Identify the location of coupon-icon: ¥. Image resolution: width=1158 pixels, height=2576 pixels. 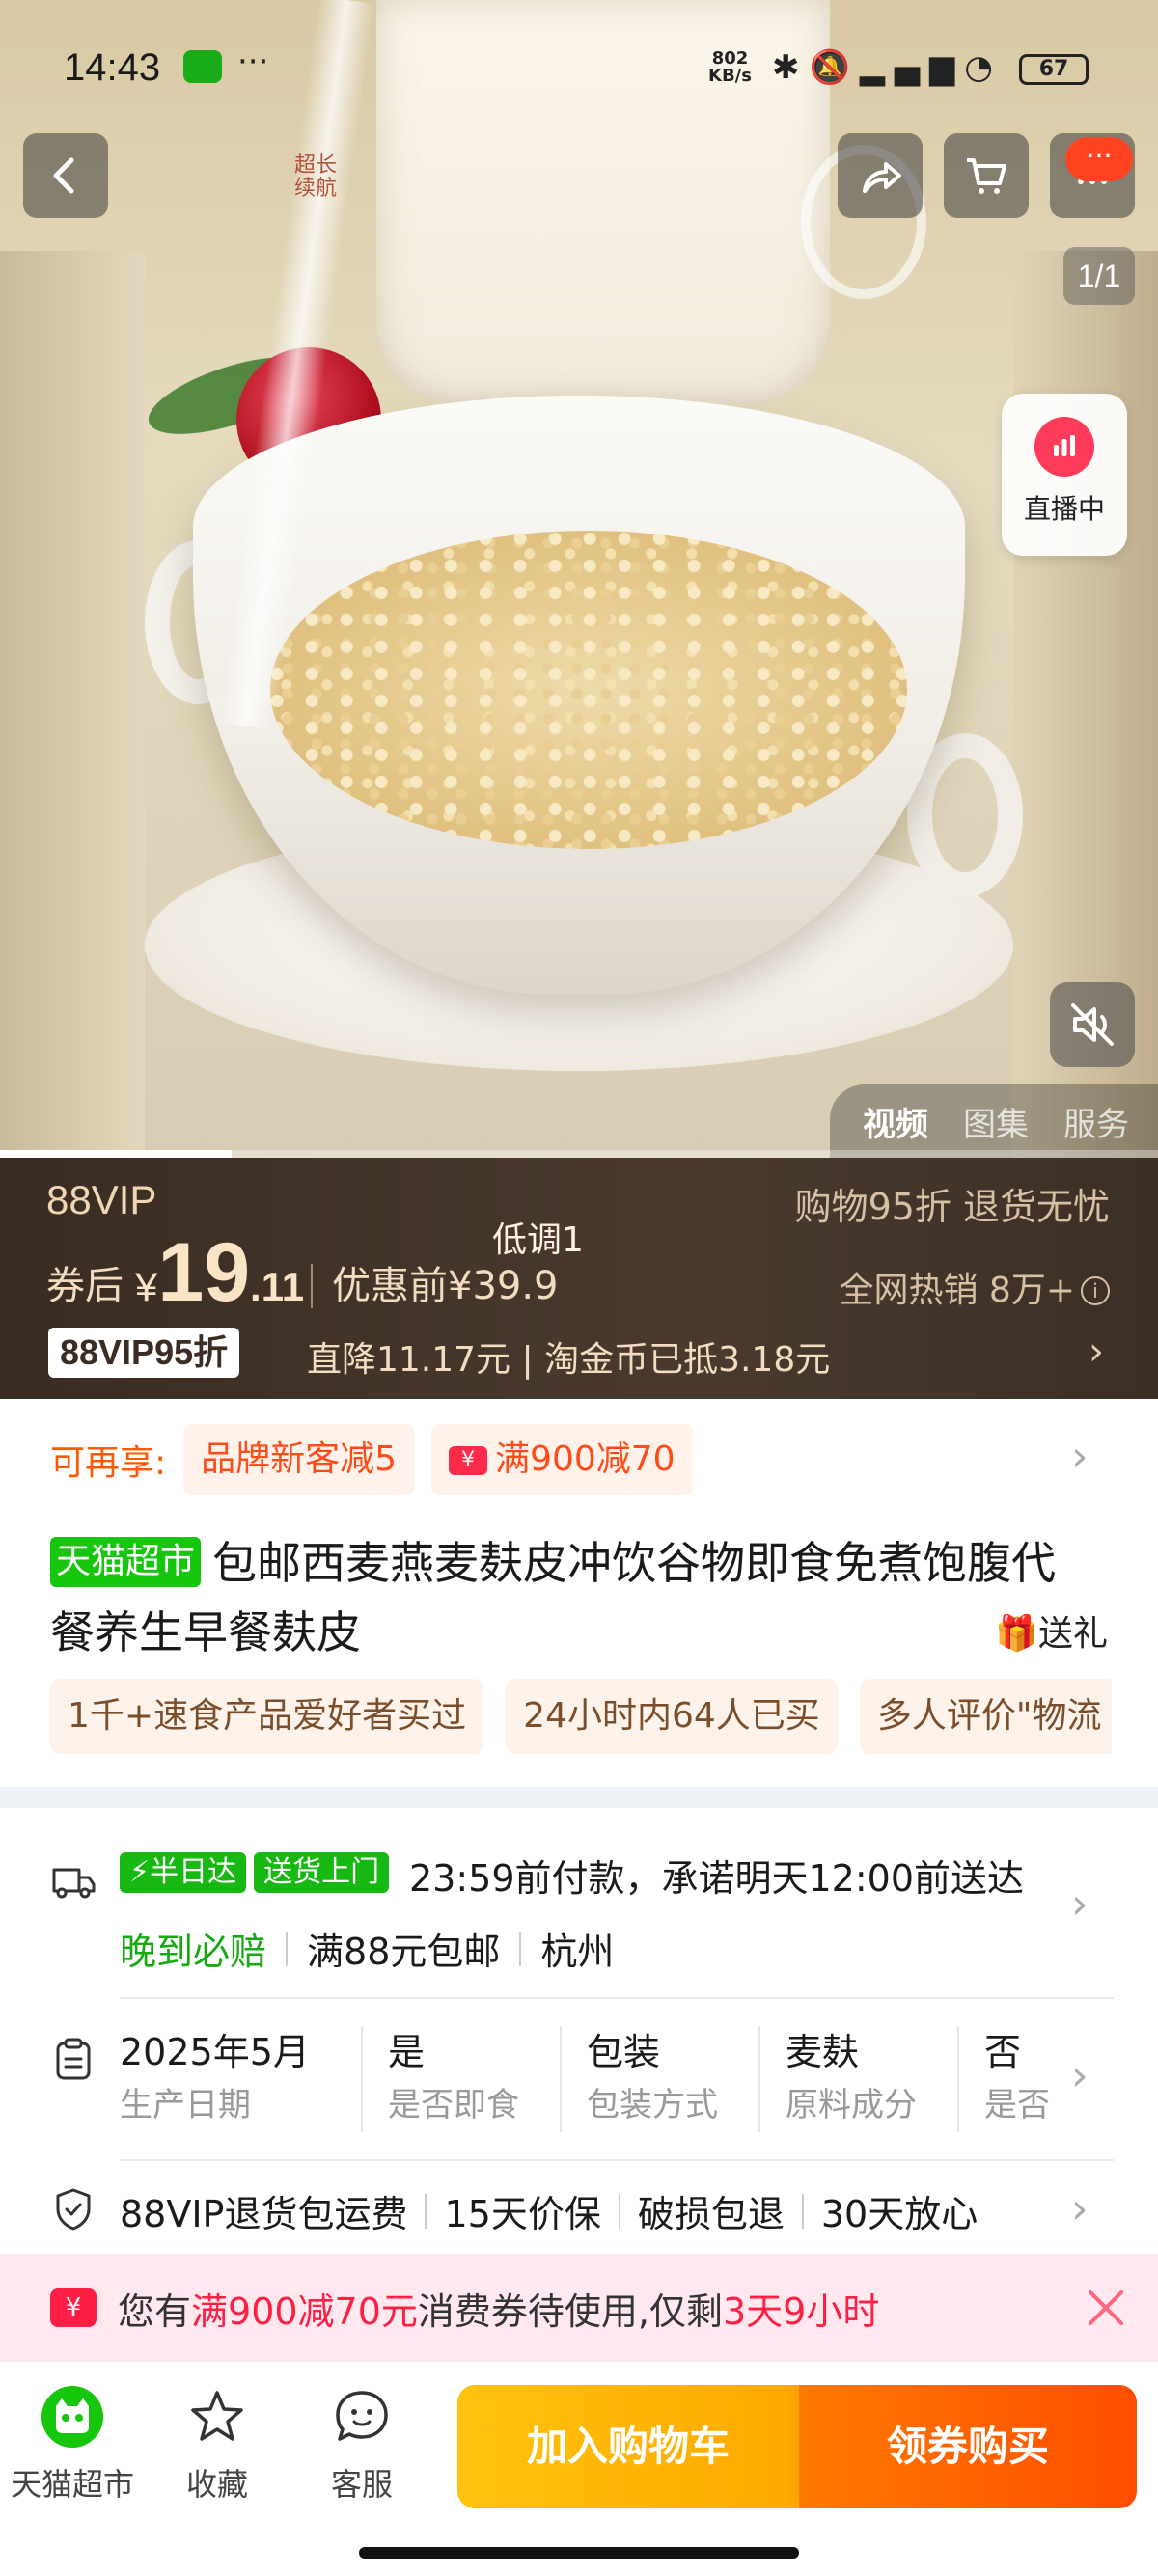
(468, 1460).